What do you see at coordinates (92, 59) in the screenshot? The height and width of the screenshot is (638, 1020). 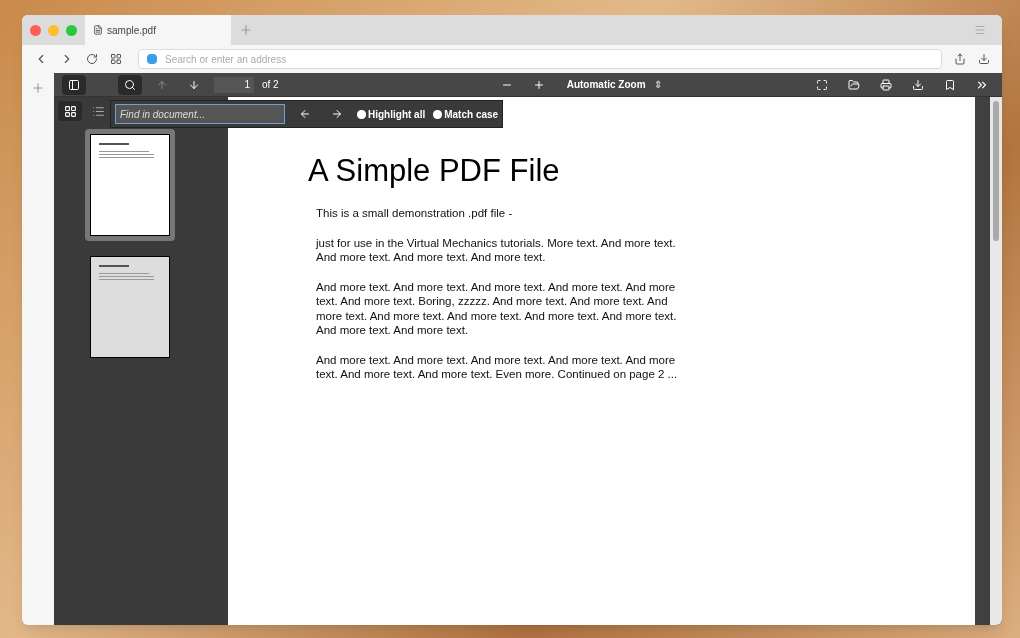 I see `reload-icon` at bounding box center [92, 59].